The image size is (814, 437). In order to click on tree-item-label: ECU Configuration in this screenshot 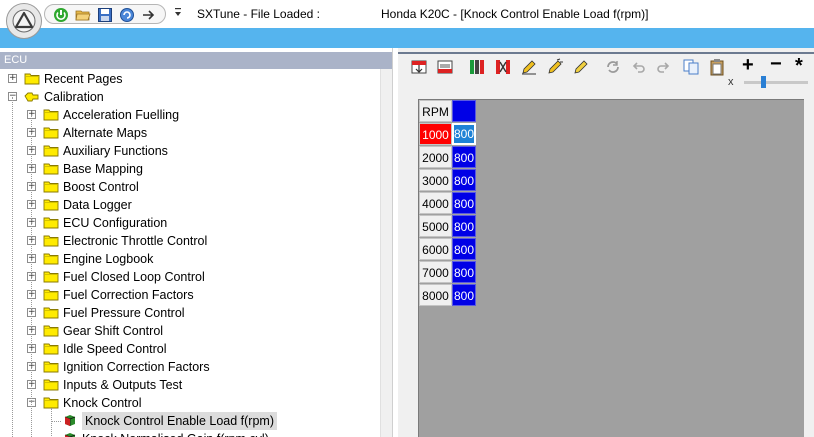, I will do `click(115, 223)`.